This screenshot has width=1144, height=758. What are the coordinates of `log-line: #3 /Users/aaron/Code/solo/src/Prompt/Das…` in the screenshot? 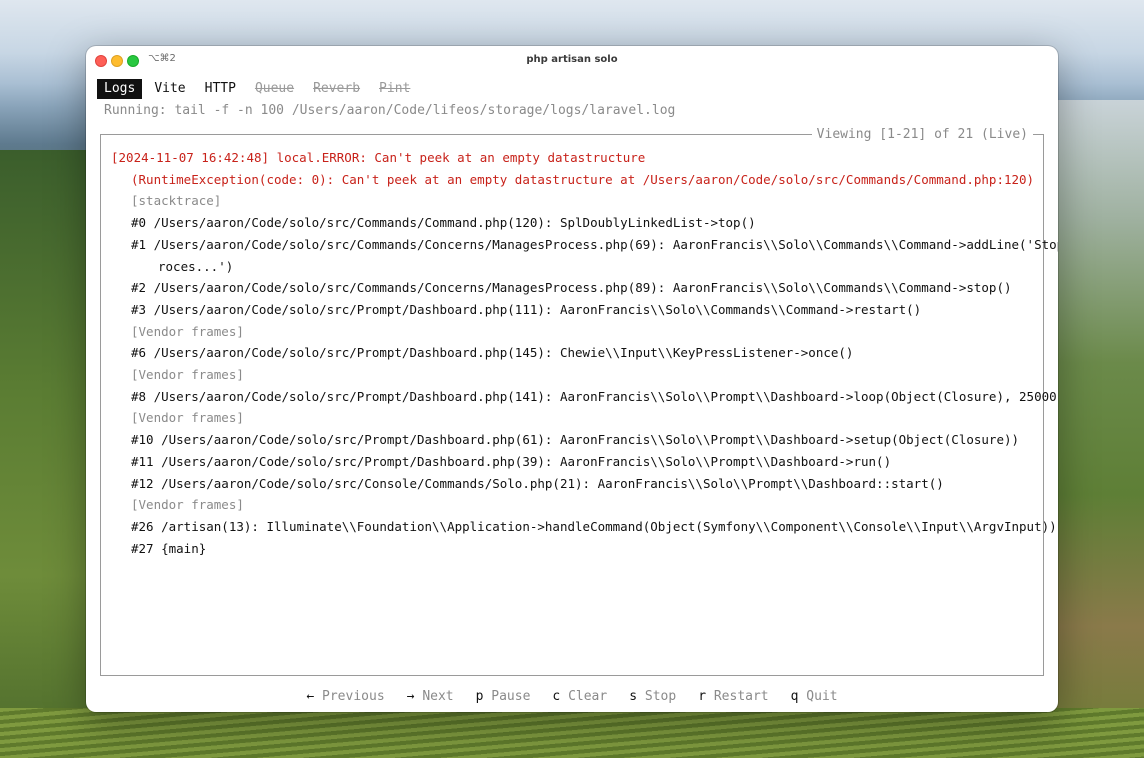 It's located at (526, 309).